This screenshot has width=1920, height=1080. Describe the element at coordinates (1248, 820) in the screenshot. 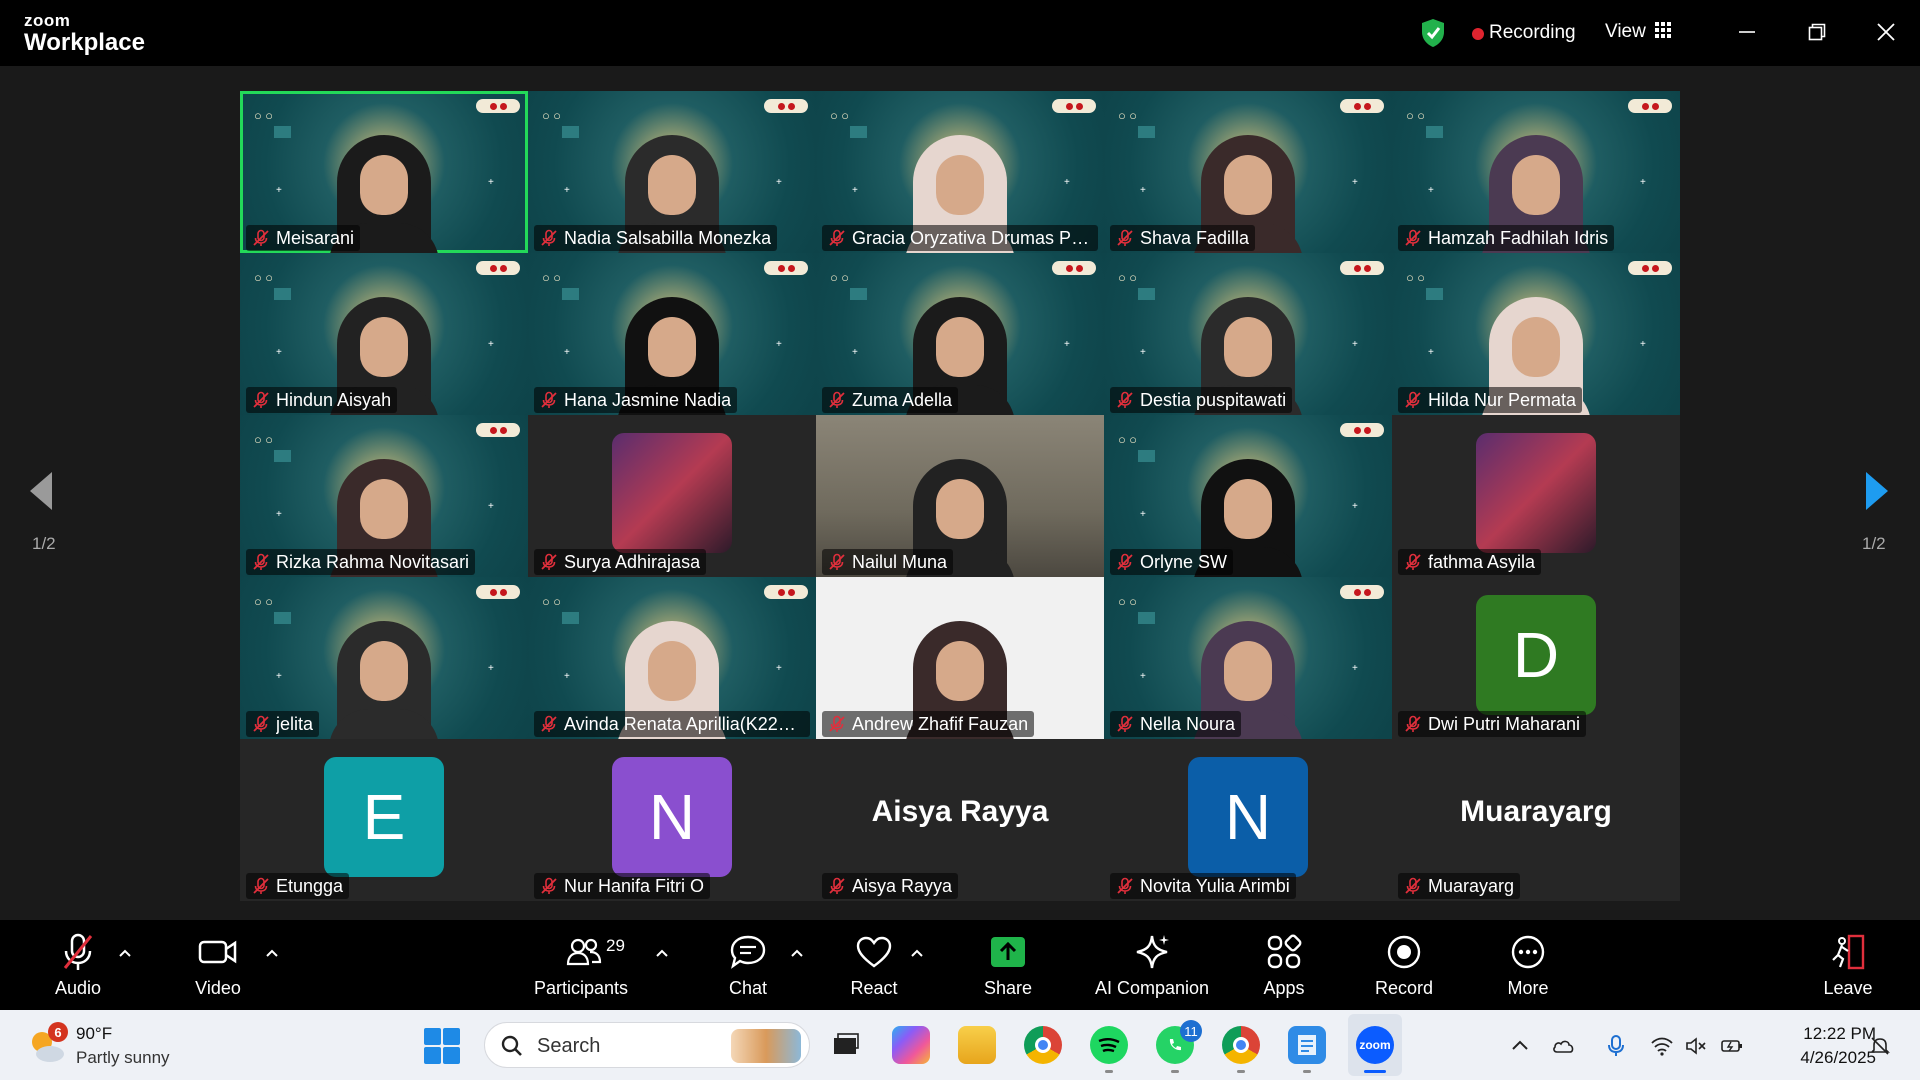

I see `participant-tile: N Novita Yulia Arimbi` at that location.